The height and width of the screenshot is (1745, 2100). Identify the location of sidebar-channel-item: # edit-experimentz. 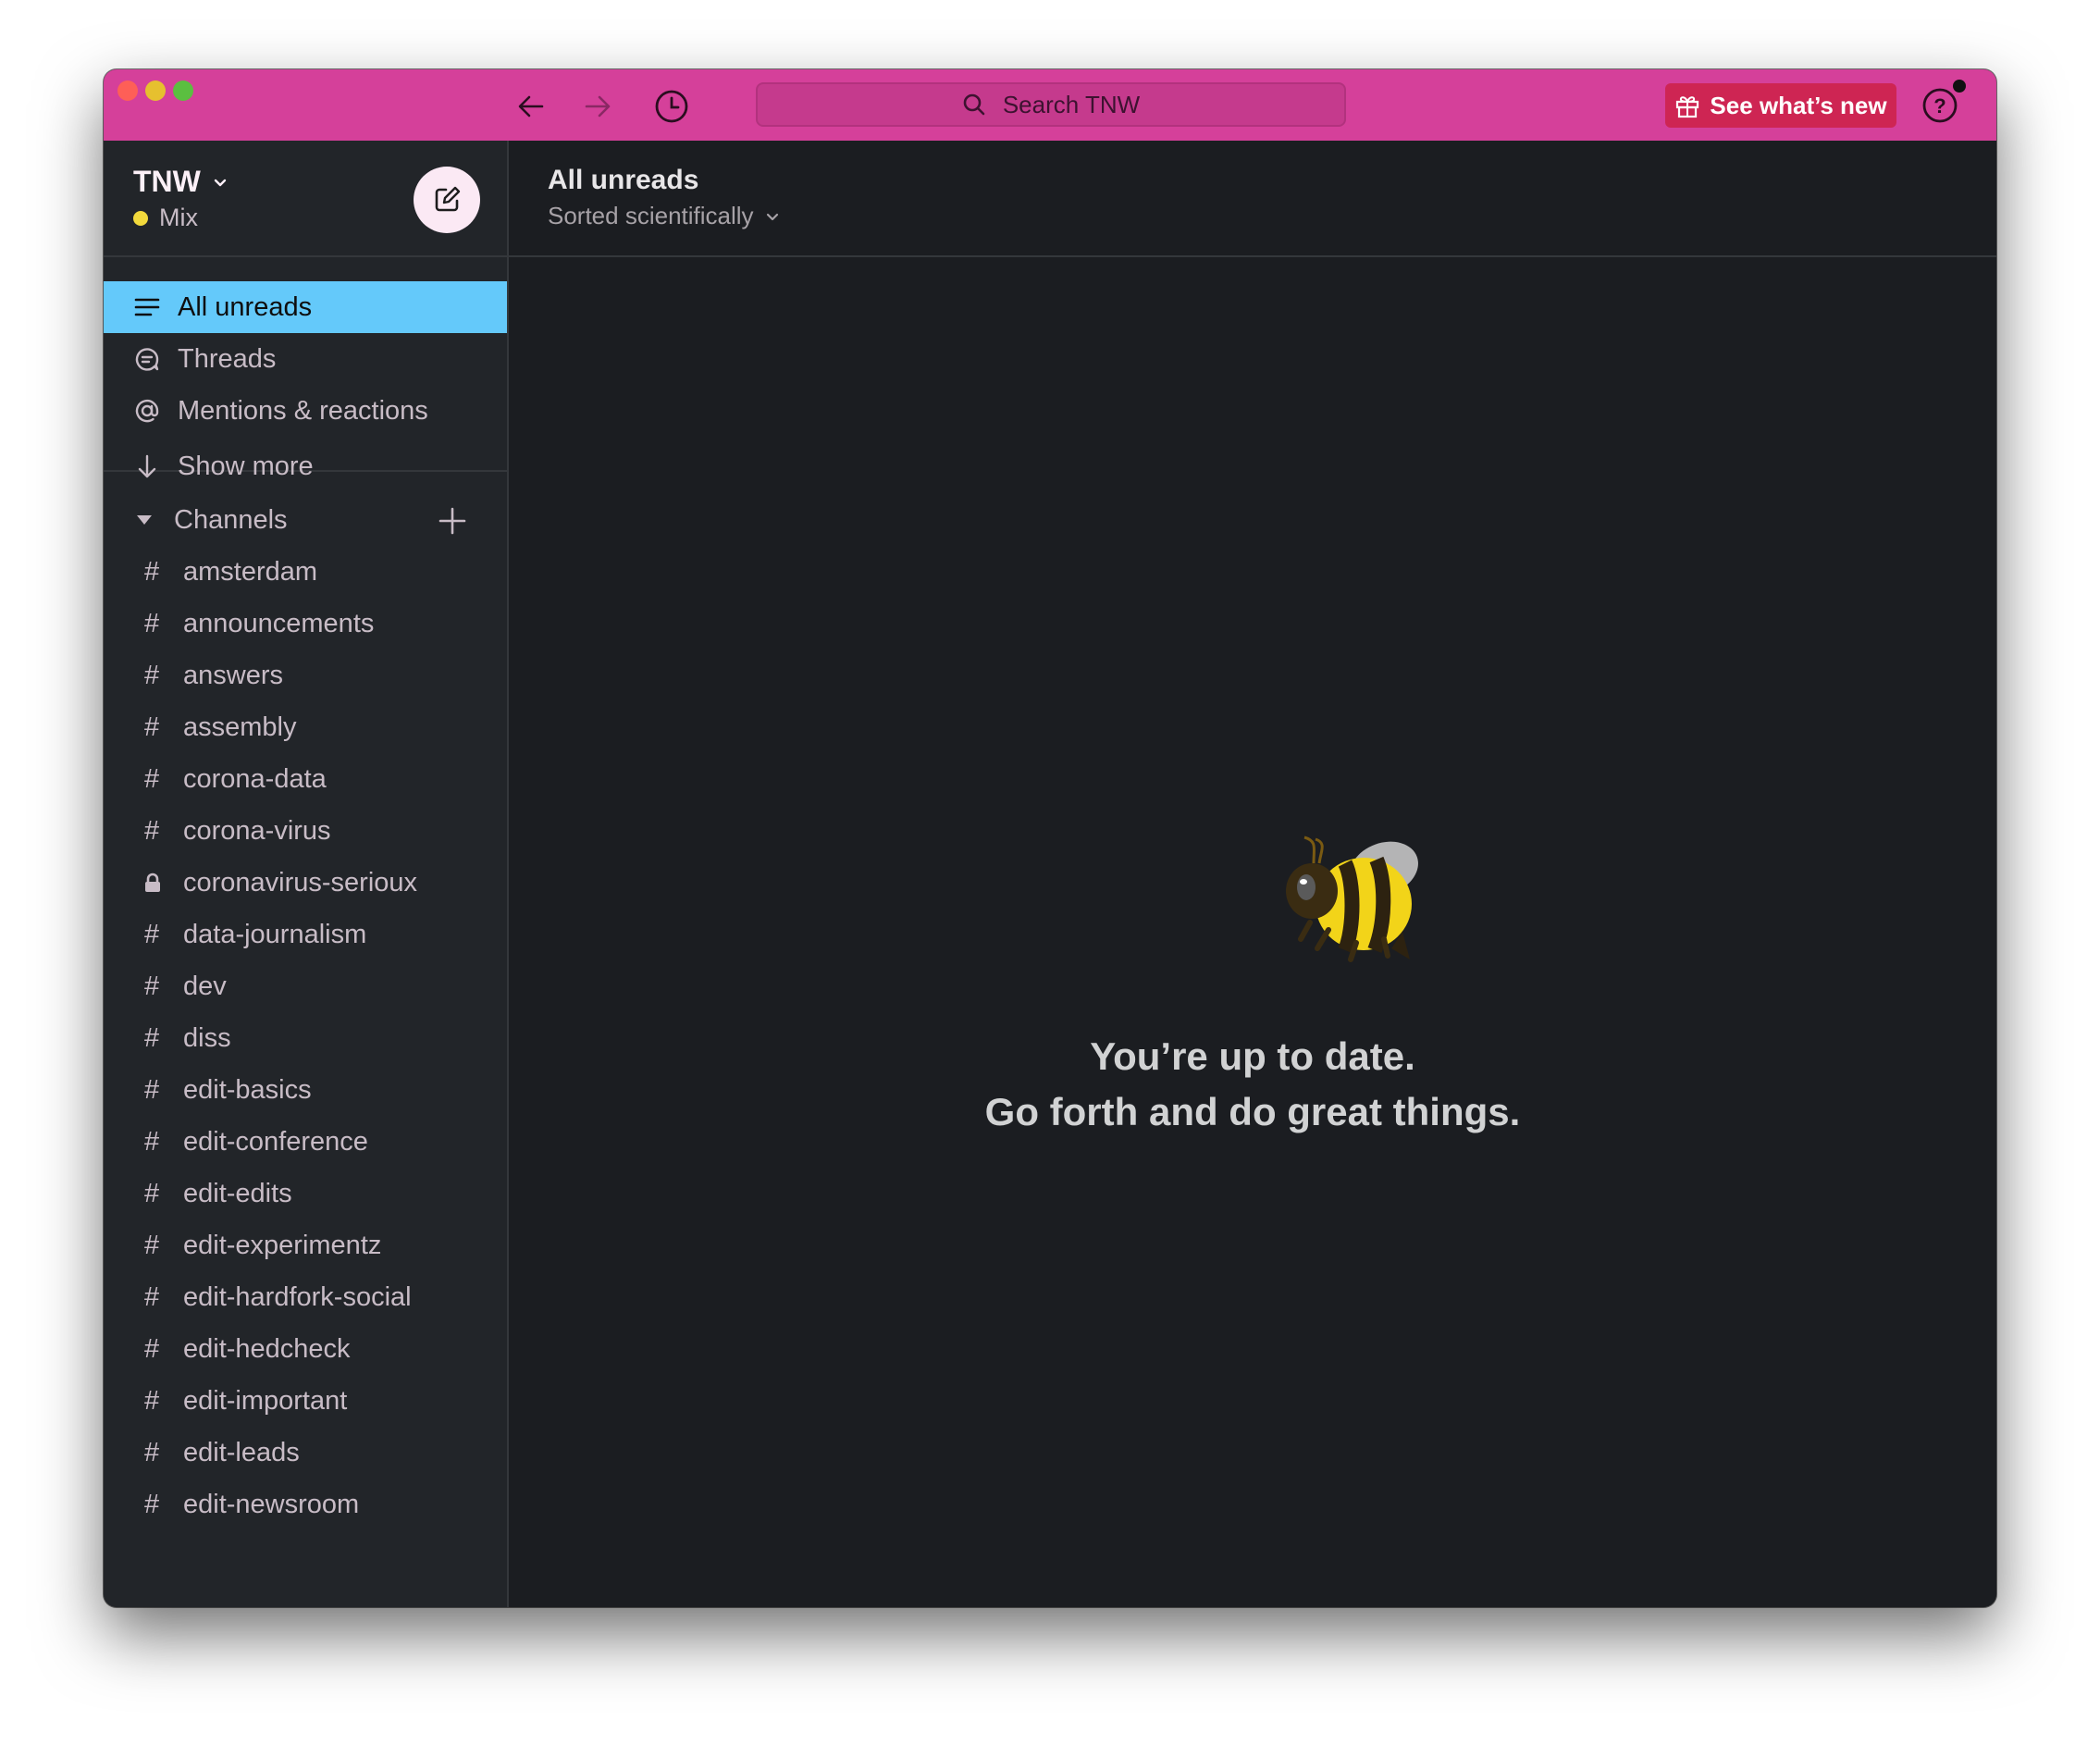
(305, 1245).